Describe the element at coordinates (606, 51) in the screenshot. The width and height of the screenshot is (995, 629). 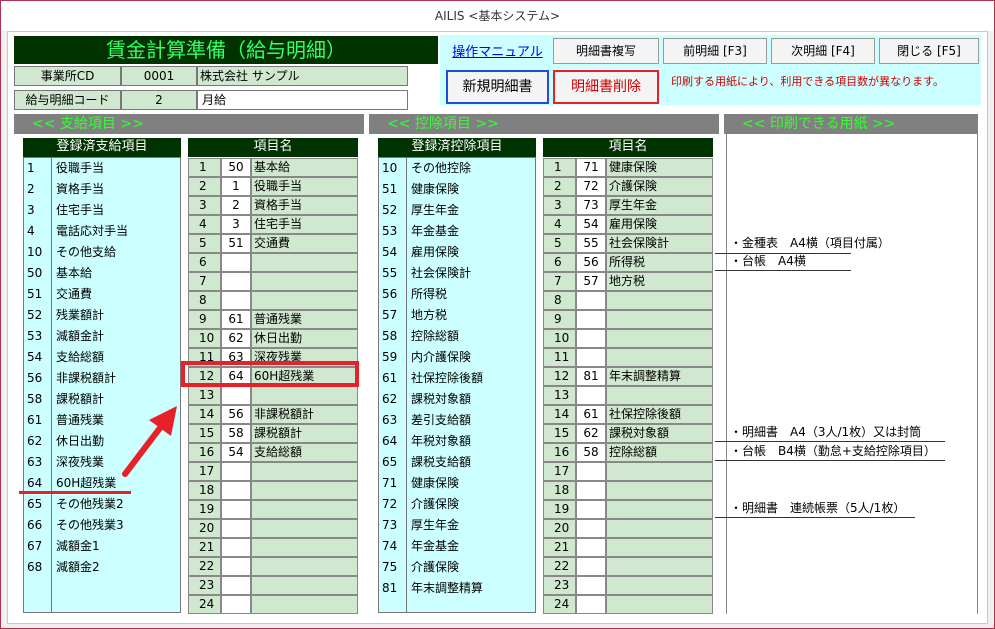
I see `copy-slip-button: 明細書複写` at that location.